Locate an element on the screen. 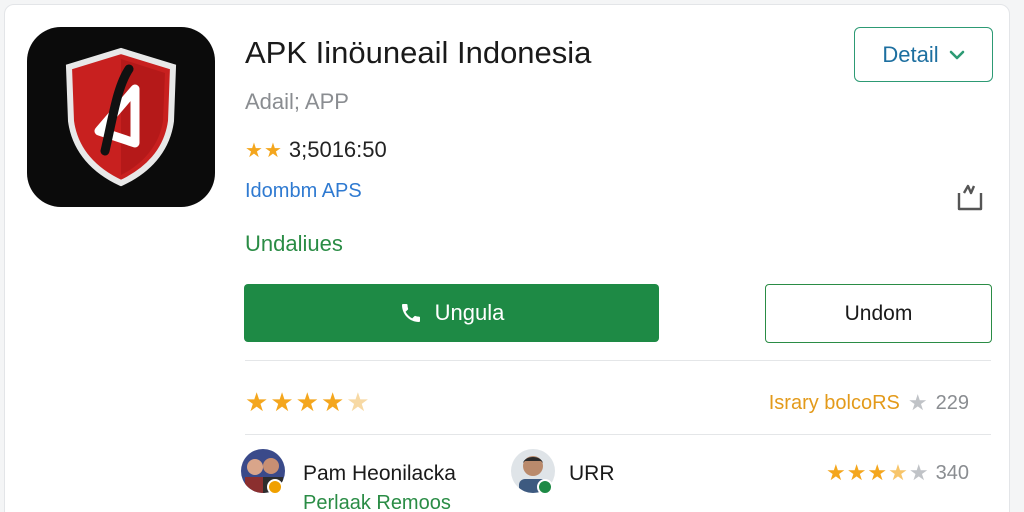 This screenshot has height=512, width=1024. share-button is located at coordinates (970, 197).